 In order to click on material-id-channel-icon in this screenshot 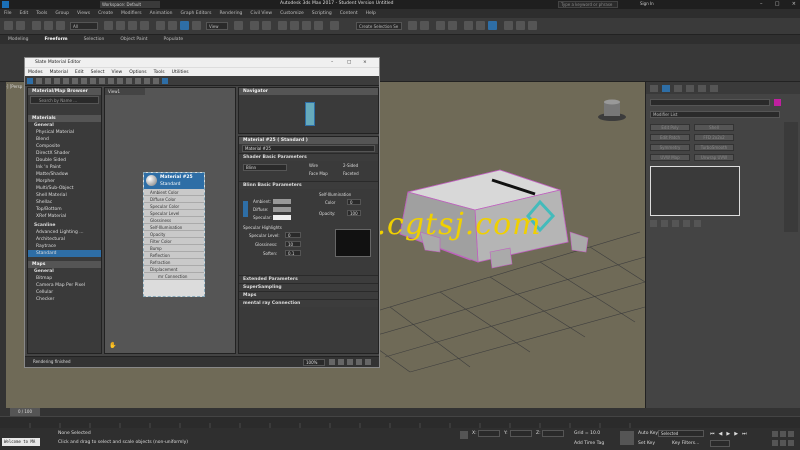, I will do `click(129, 81)`.